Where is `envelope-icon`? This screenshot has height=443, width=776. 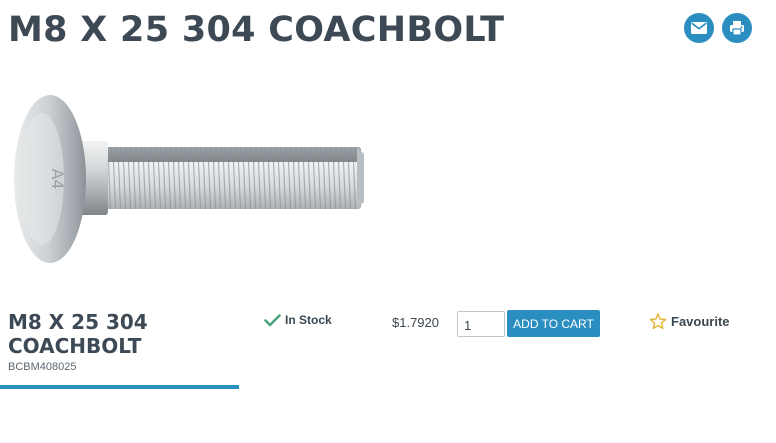 envelope-icon is located at coordinates (699, 28).